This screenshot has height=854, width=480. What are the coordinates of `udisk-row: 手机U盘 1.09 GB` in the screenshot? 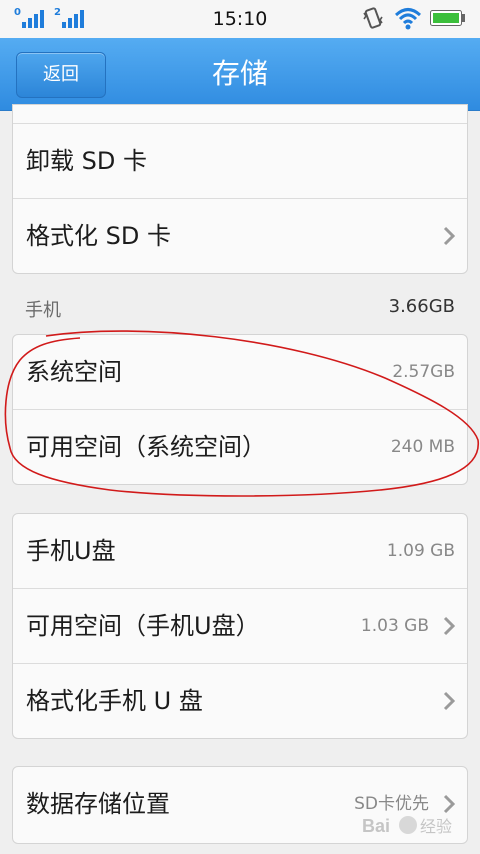 It's located at (240, 551).